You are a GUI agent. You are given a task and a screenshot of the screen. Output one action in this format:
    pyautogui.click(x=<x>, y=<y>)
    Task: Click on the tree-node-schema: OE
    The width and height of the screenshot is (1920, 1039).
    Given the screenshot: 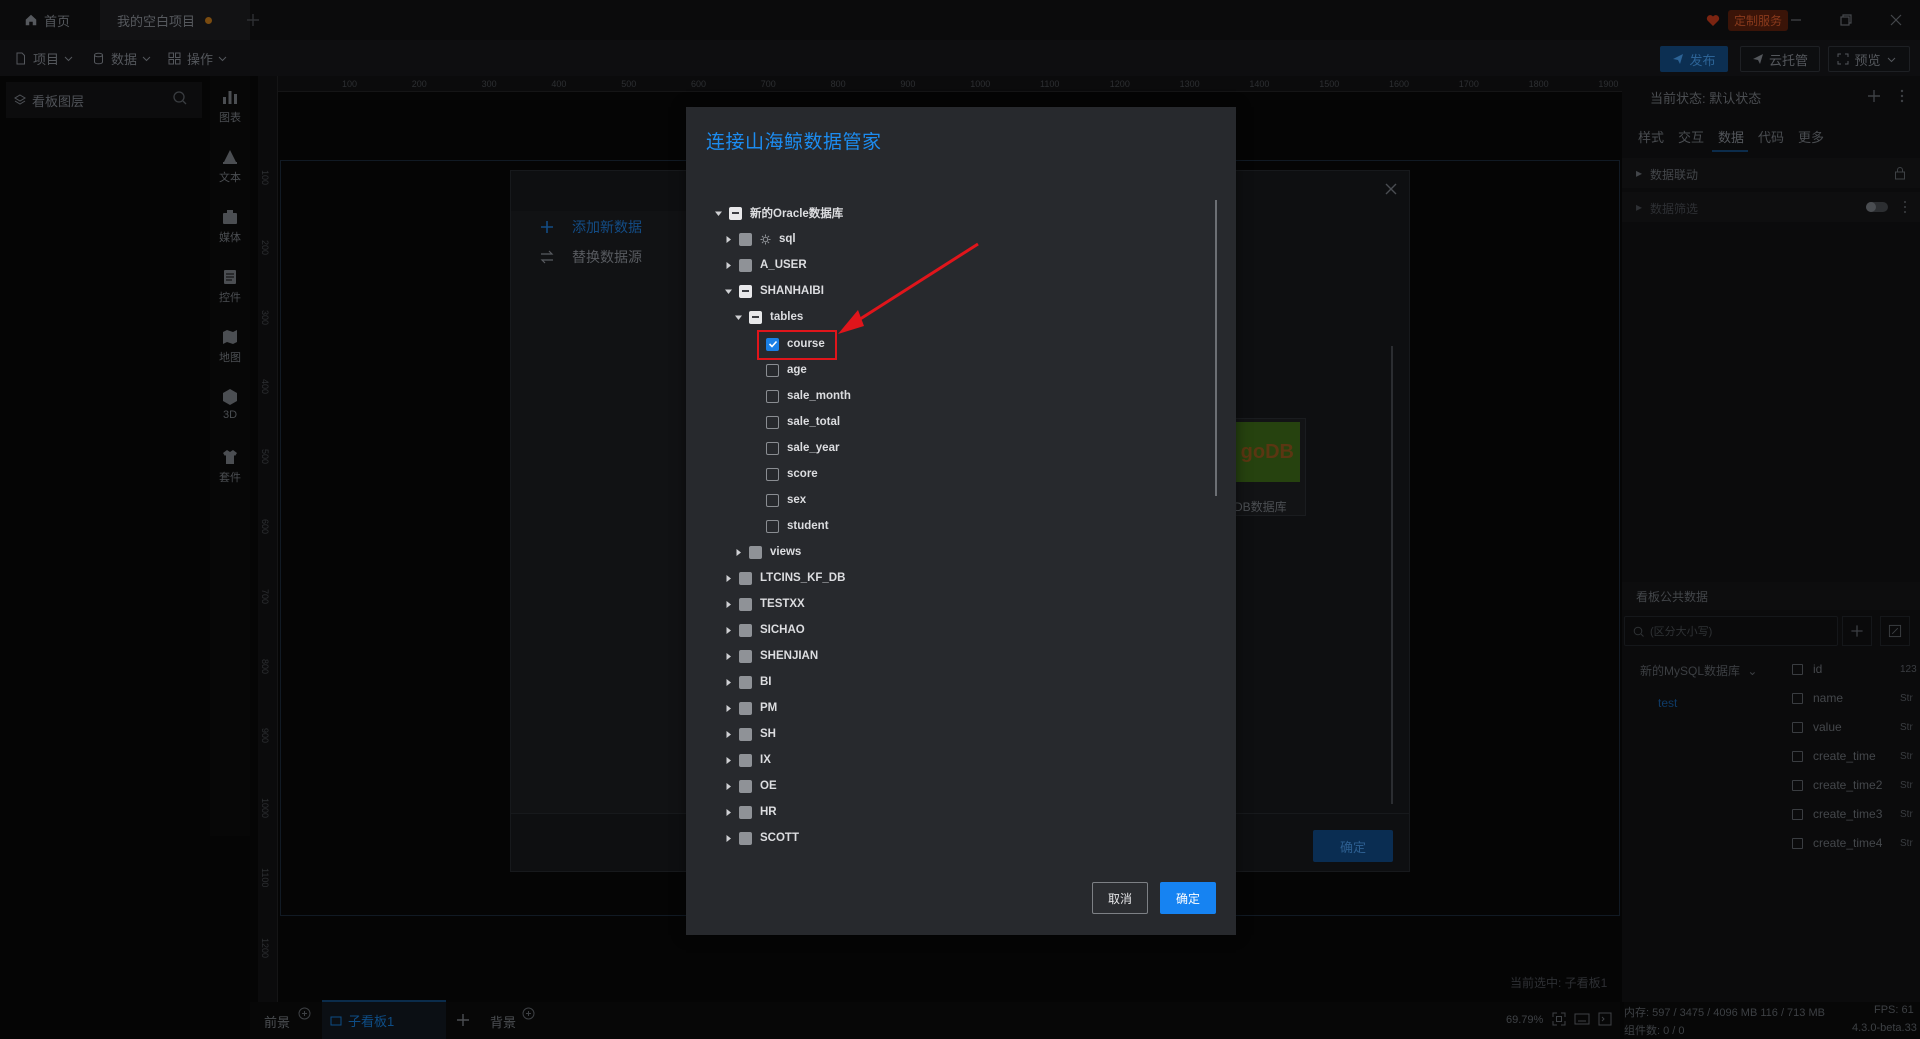 What is the action you would take?
    pyautogui.click(x=750, y=786)
    